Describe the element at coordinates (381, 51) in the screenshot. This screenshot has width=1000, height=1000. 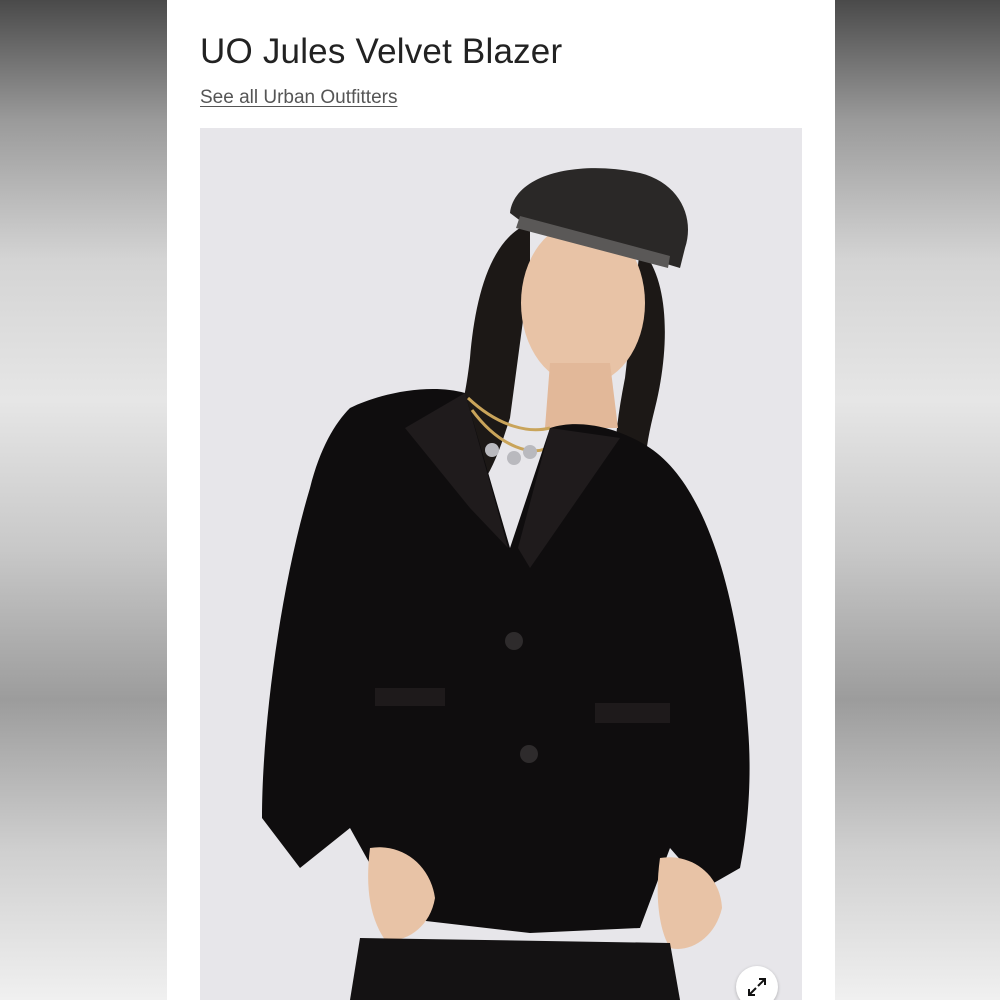
I see `product-title: UO Jules Velvet Blazer` at that location.